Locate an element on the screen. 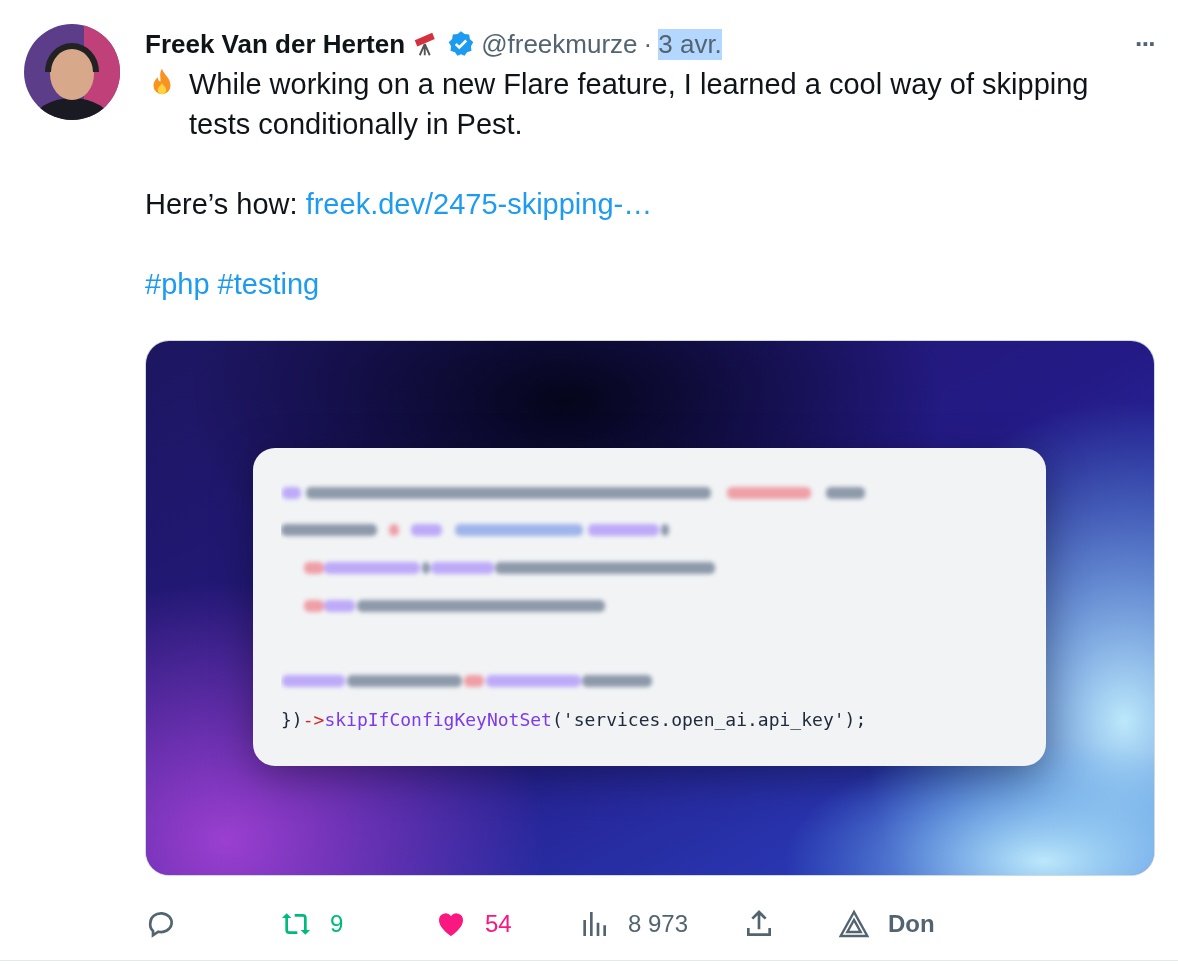 The image size is (1178, 964). action-count: 54 is located at coordinates (498, 924).